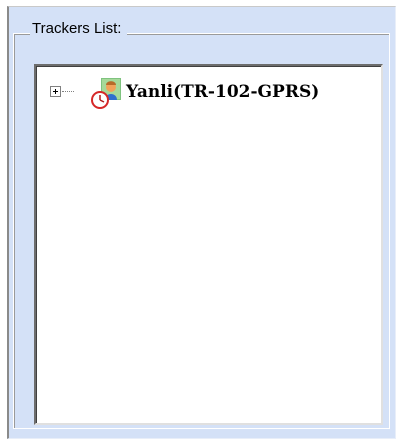  What do you see at coordinates (68, 92) in the screenshot?
I see `tree-connector-line` at bounding box center [68, 92].